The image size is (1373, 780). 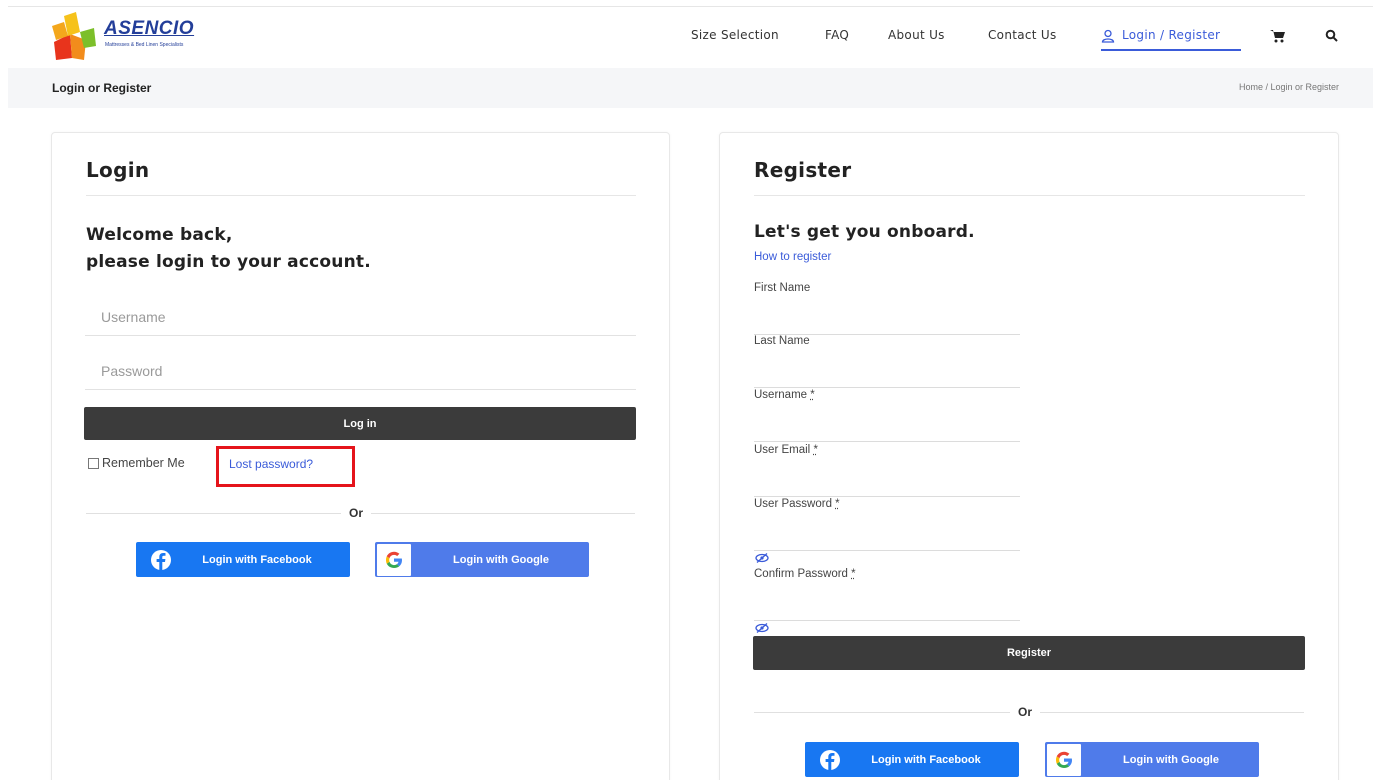 What do you see at coordinates (864, 232) in the screenshot?
I see `register-subtitle: Let's get you onboard.` at bounding box center [864, 232].